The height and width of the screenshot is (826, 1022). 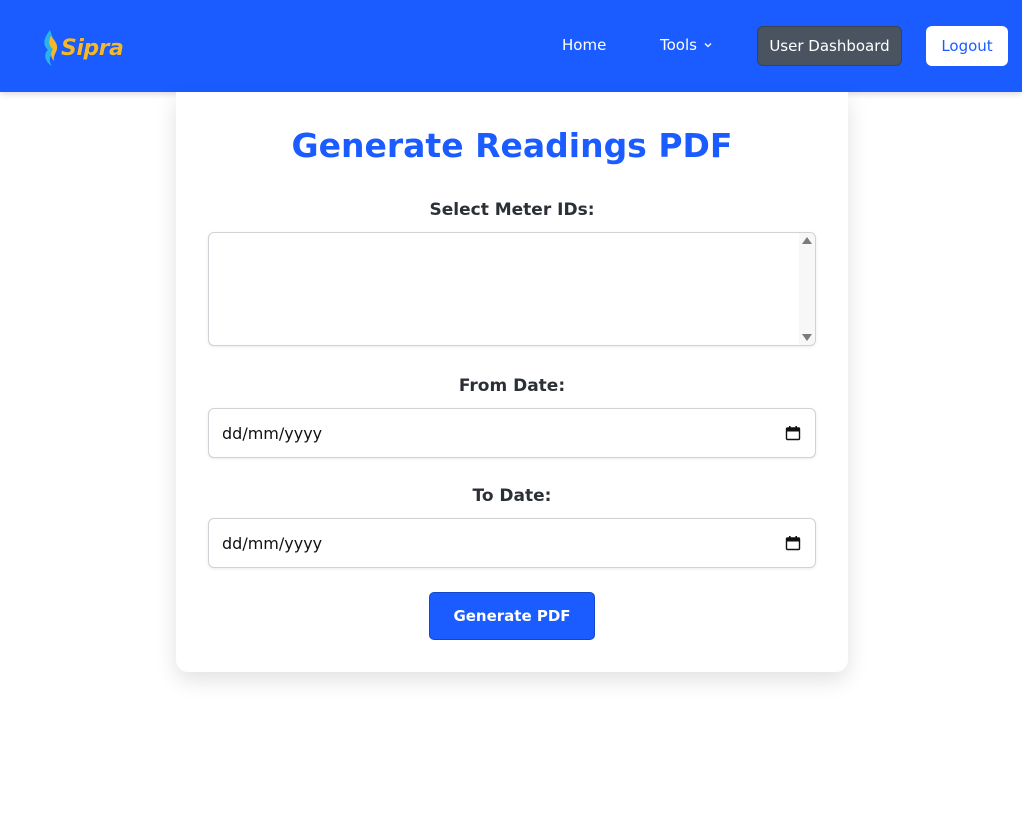 What do you see at coordinates (678, 45) in the screenshot?
I see `nav-tools-label: Tools` at bounding box center [678, 45].